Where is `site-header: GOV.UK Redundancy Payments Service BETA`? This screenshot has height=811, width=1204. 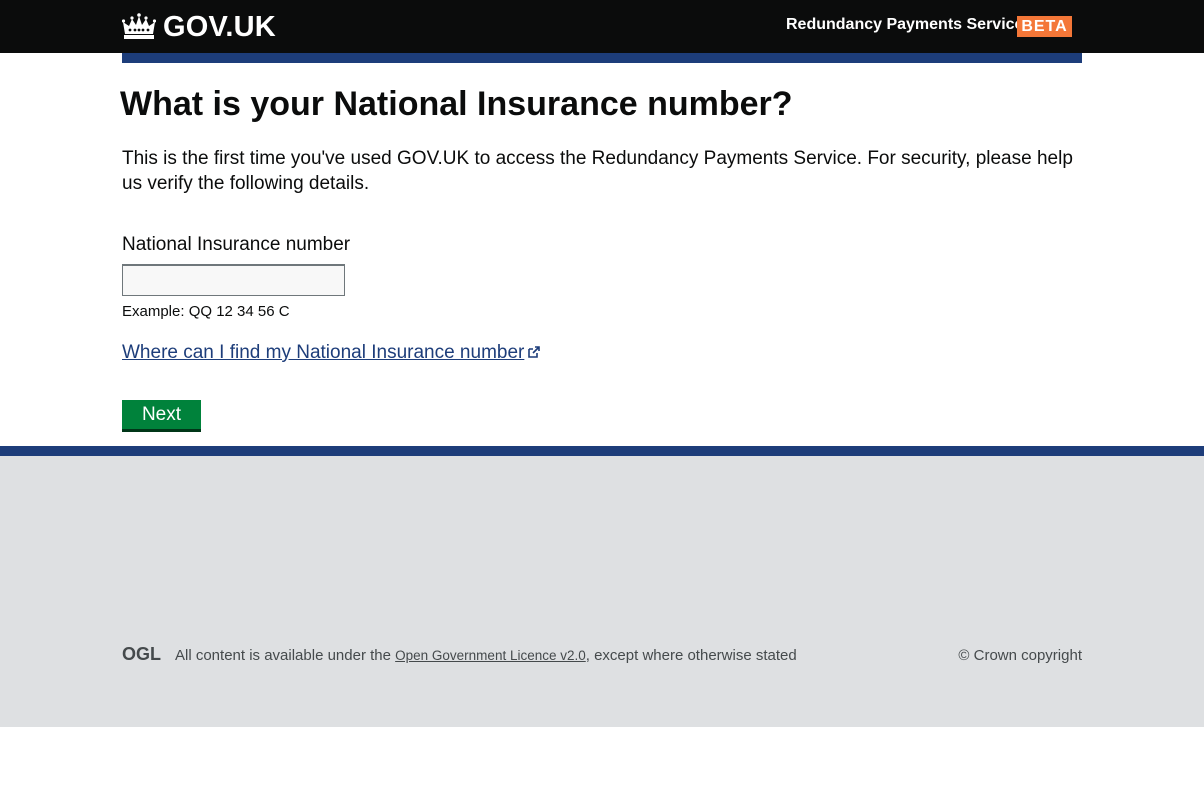
site-header: GOV.UK Redundancy Payments Service BETA is located at coordinates (602, 26).